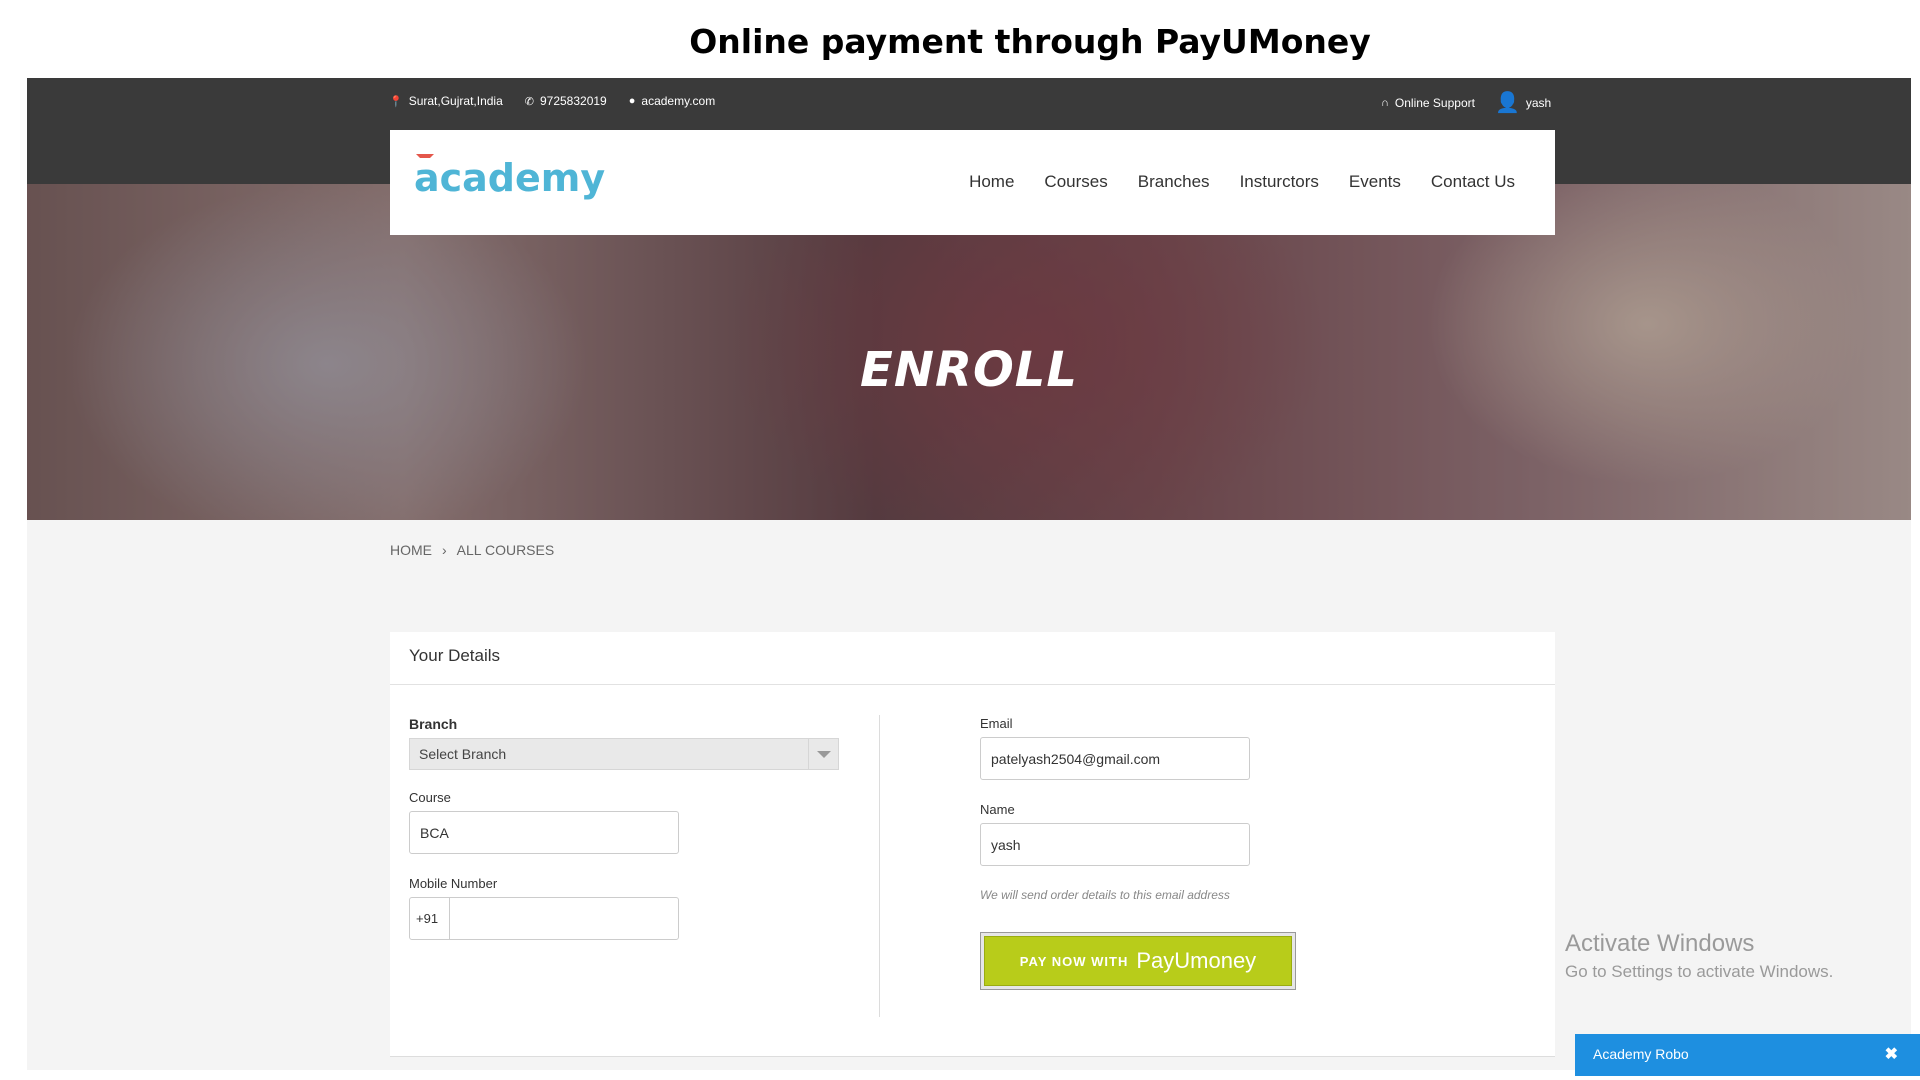 The width and height of the screenshot is (1920, 1080). I want to click on pay-now-text: PAY NOW WITH, so click(1074, 961).